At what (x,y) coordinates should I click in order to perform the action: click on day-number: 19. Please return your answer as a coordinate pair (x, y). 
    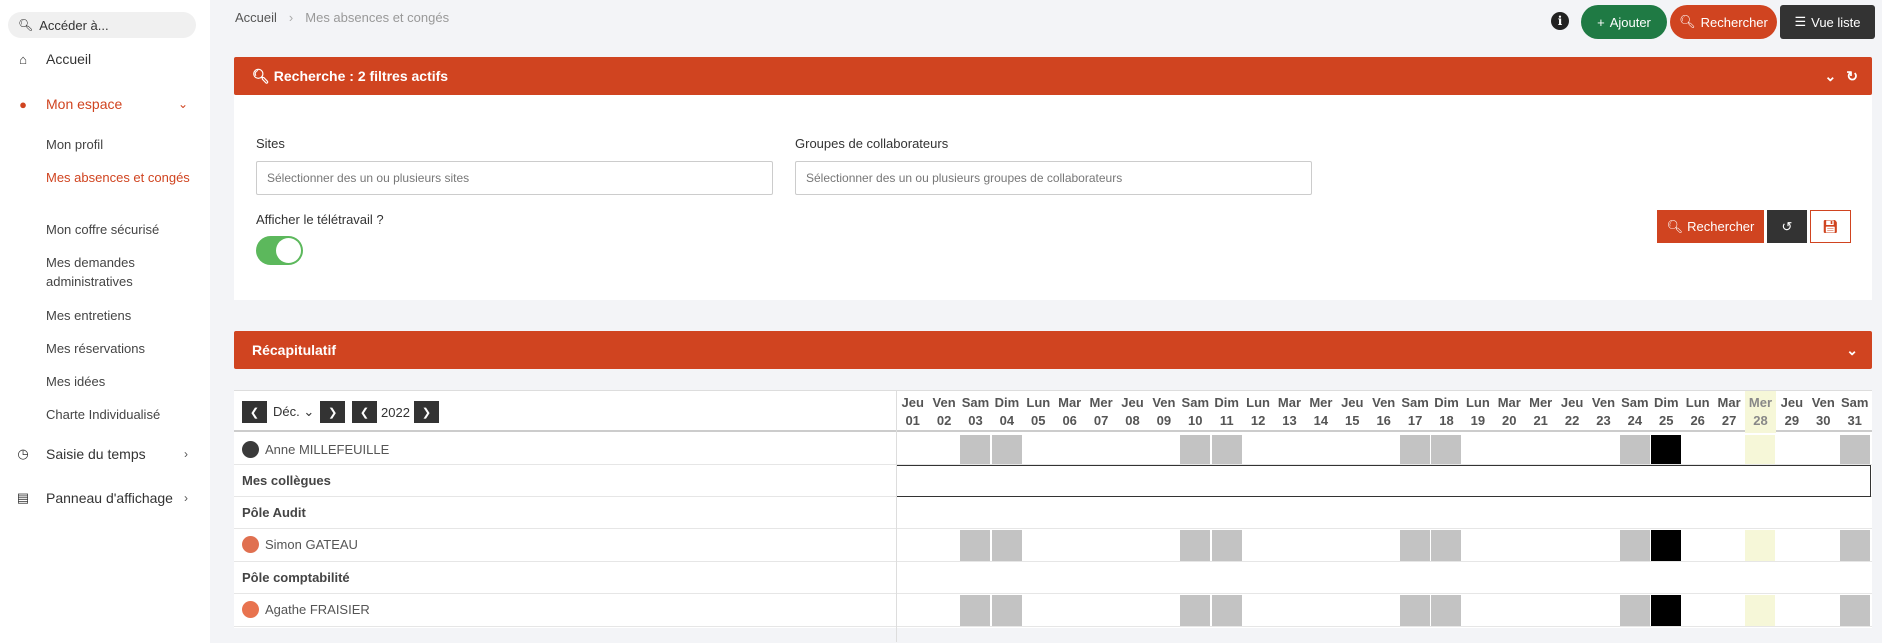
    Looking at the image, I should click on (1478, 420).